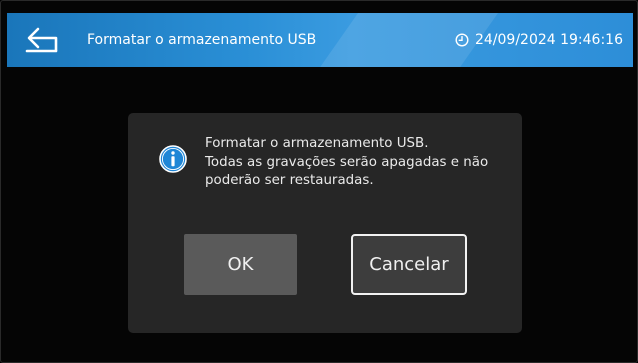  I want to click on back-button, so click(42, 40).